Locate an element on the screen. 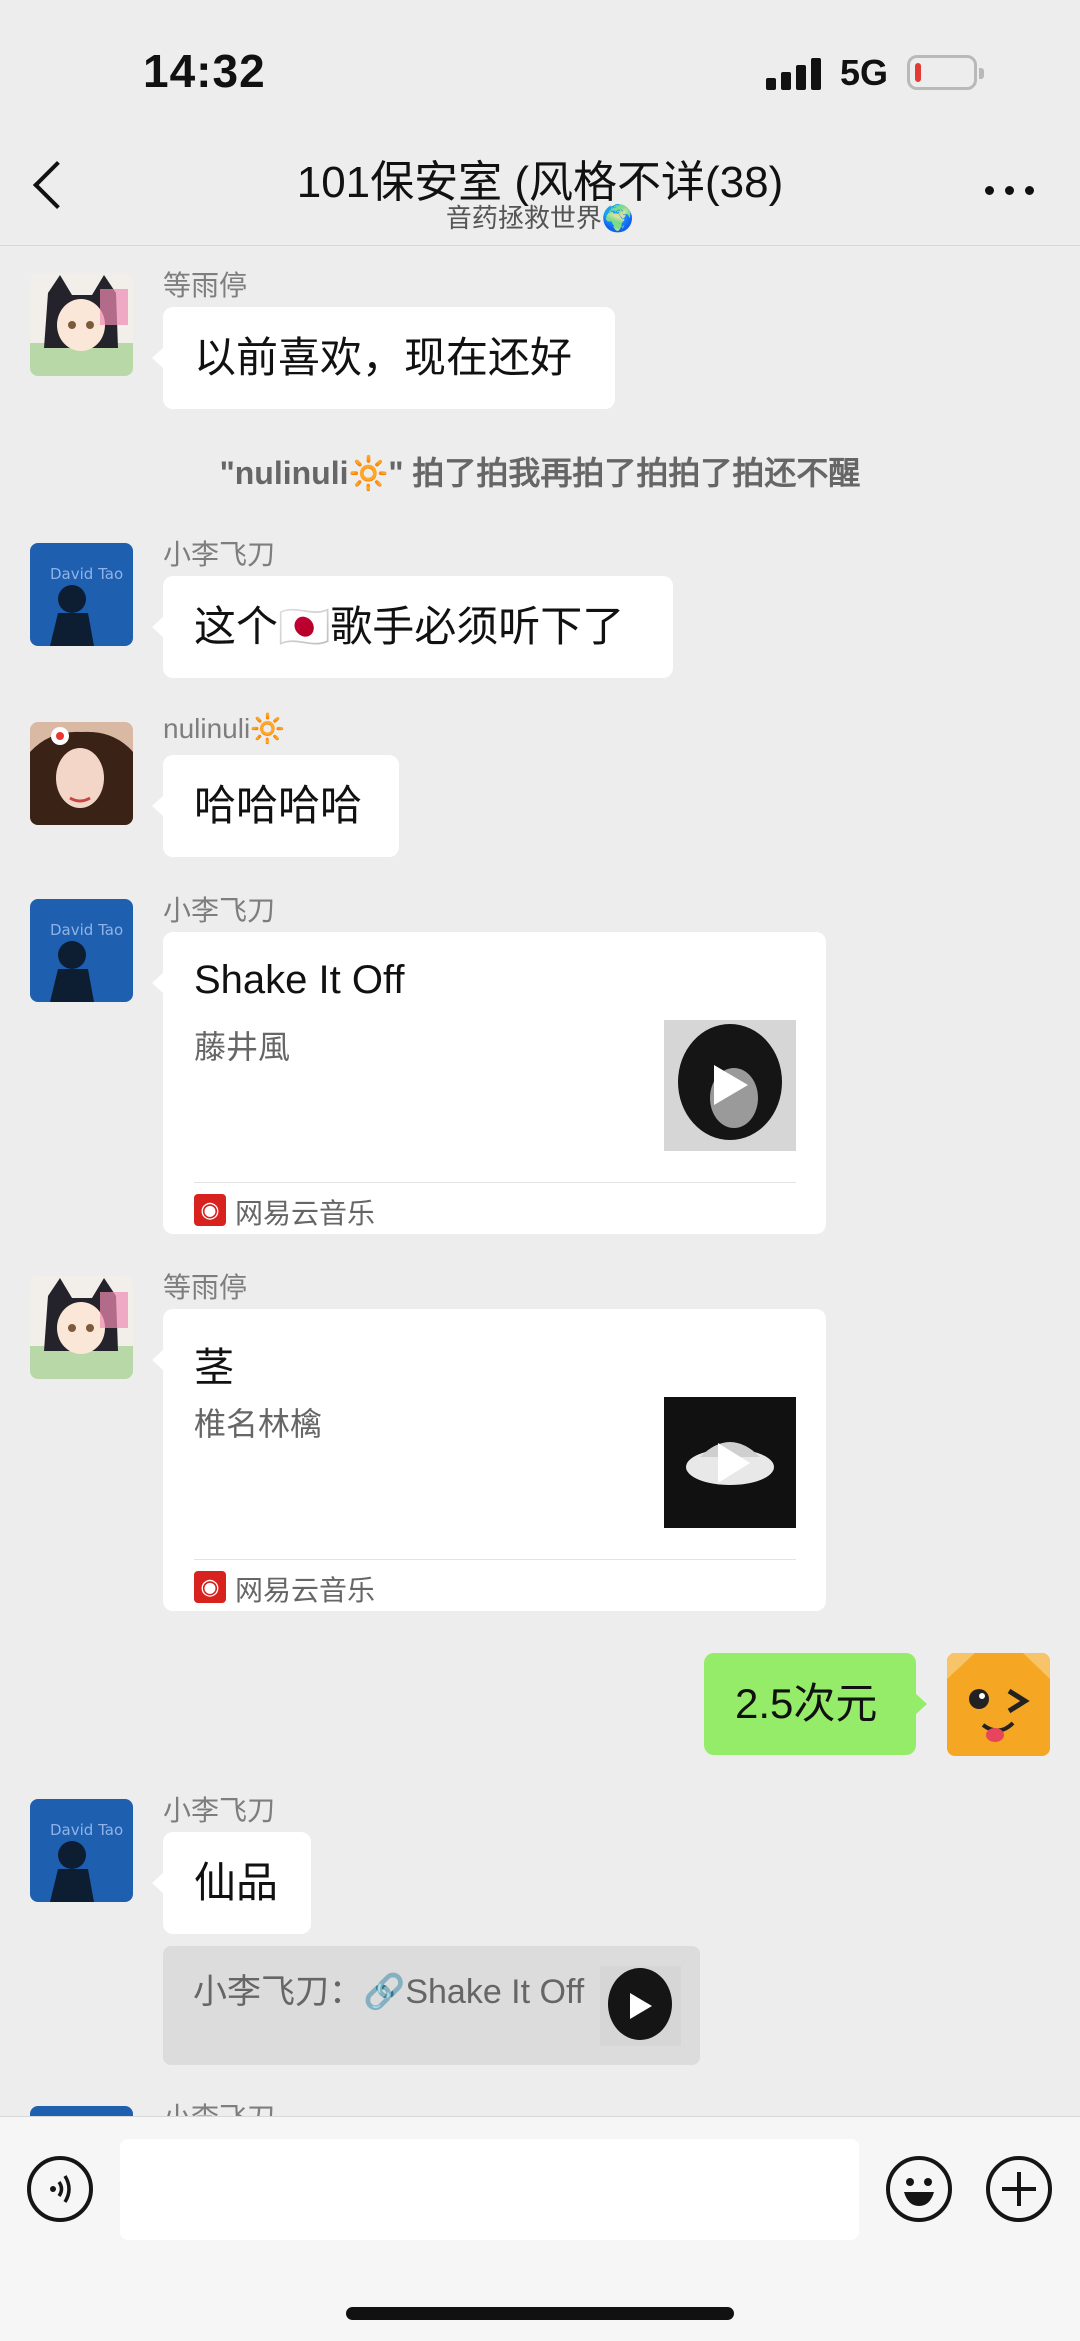 The image size is (1080, 2341). message-bubble: 哈哈哈哈 is located at coordinates (275, 806).